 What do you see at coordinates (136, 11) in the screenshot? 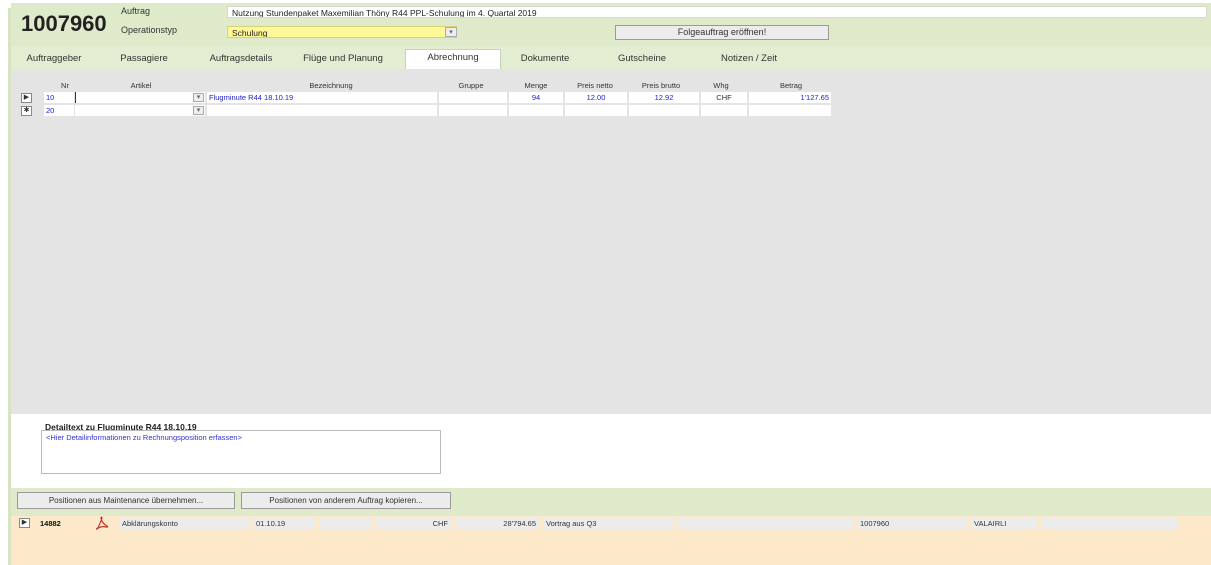
I see `auftrag-label: Auftrag` at bounding box center [136, 11].